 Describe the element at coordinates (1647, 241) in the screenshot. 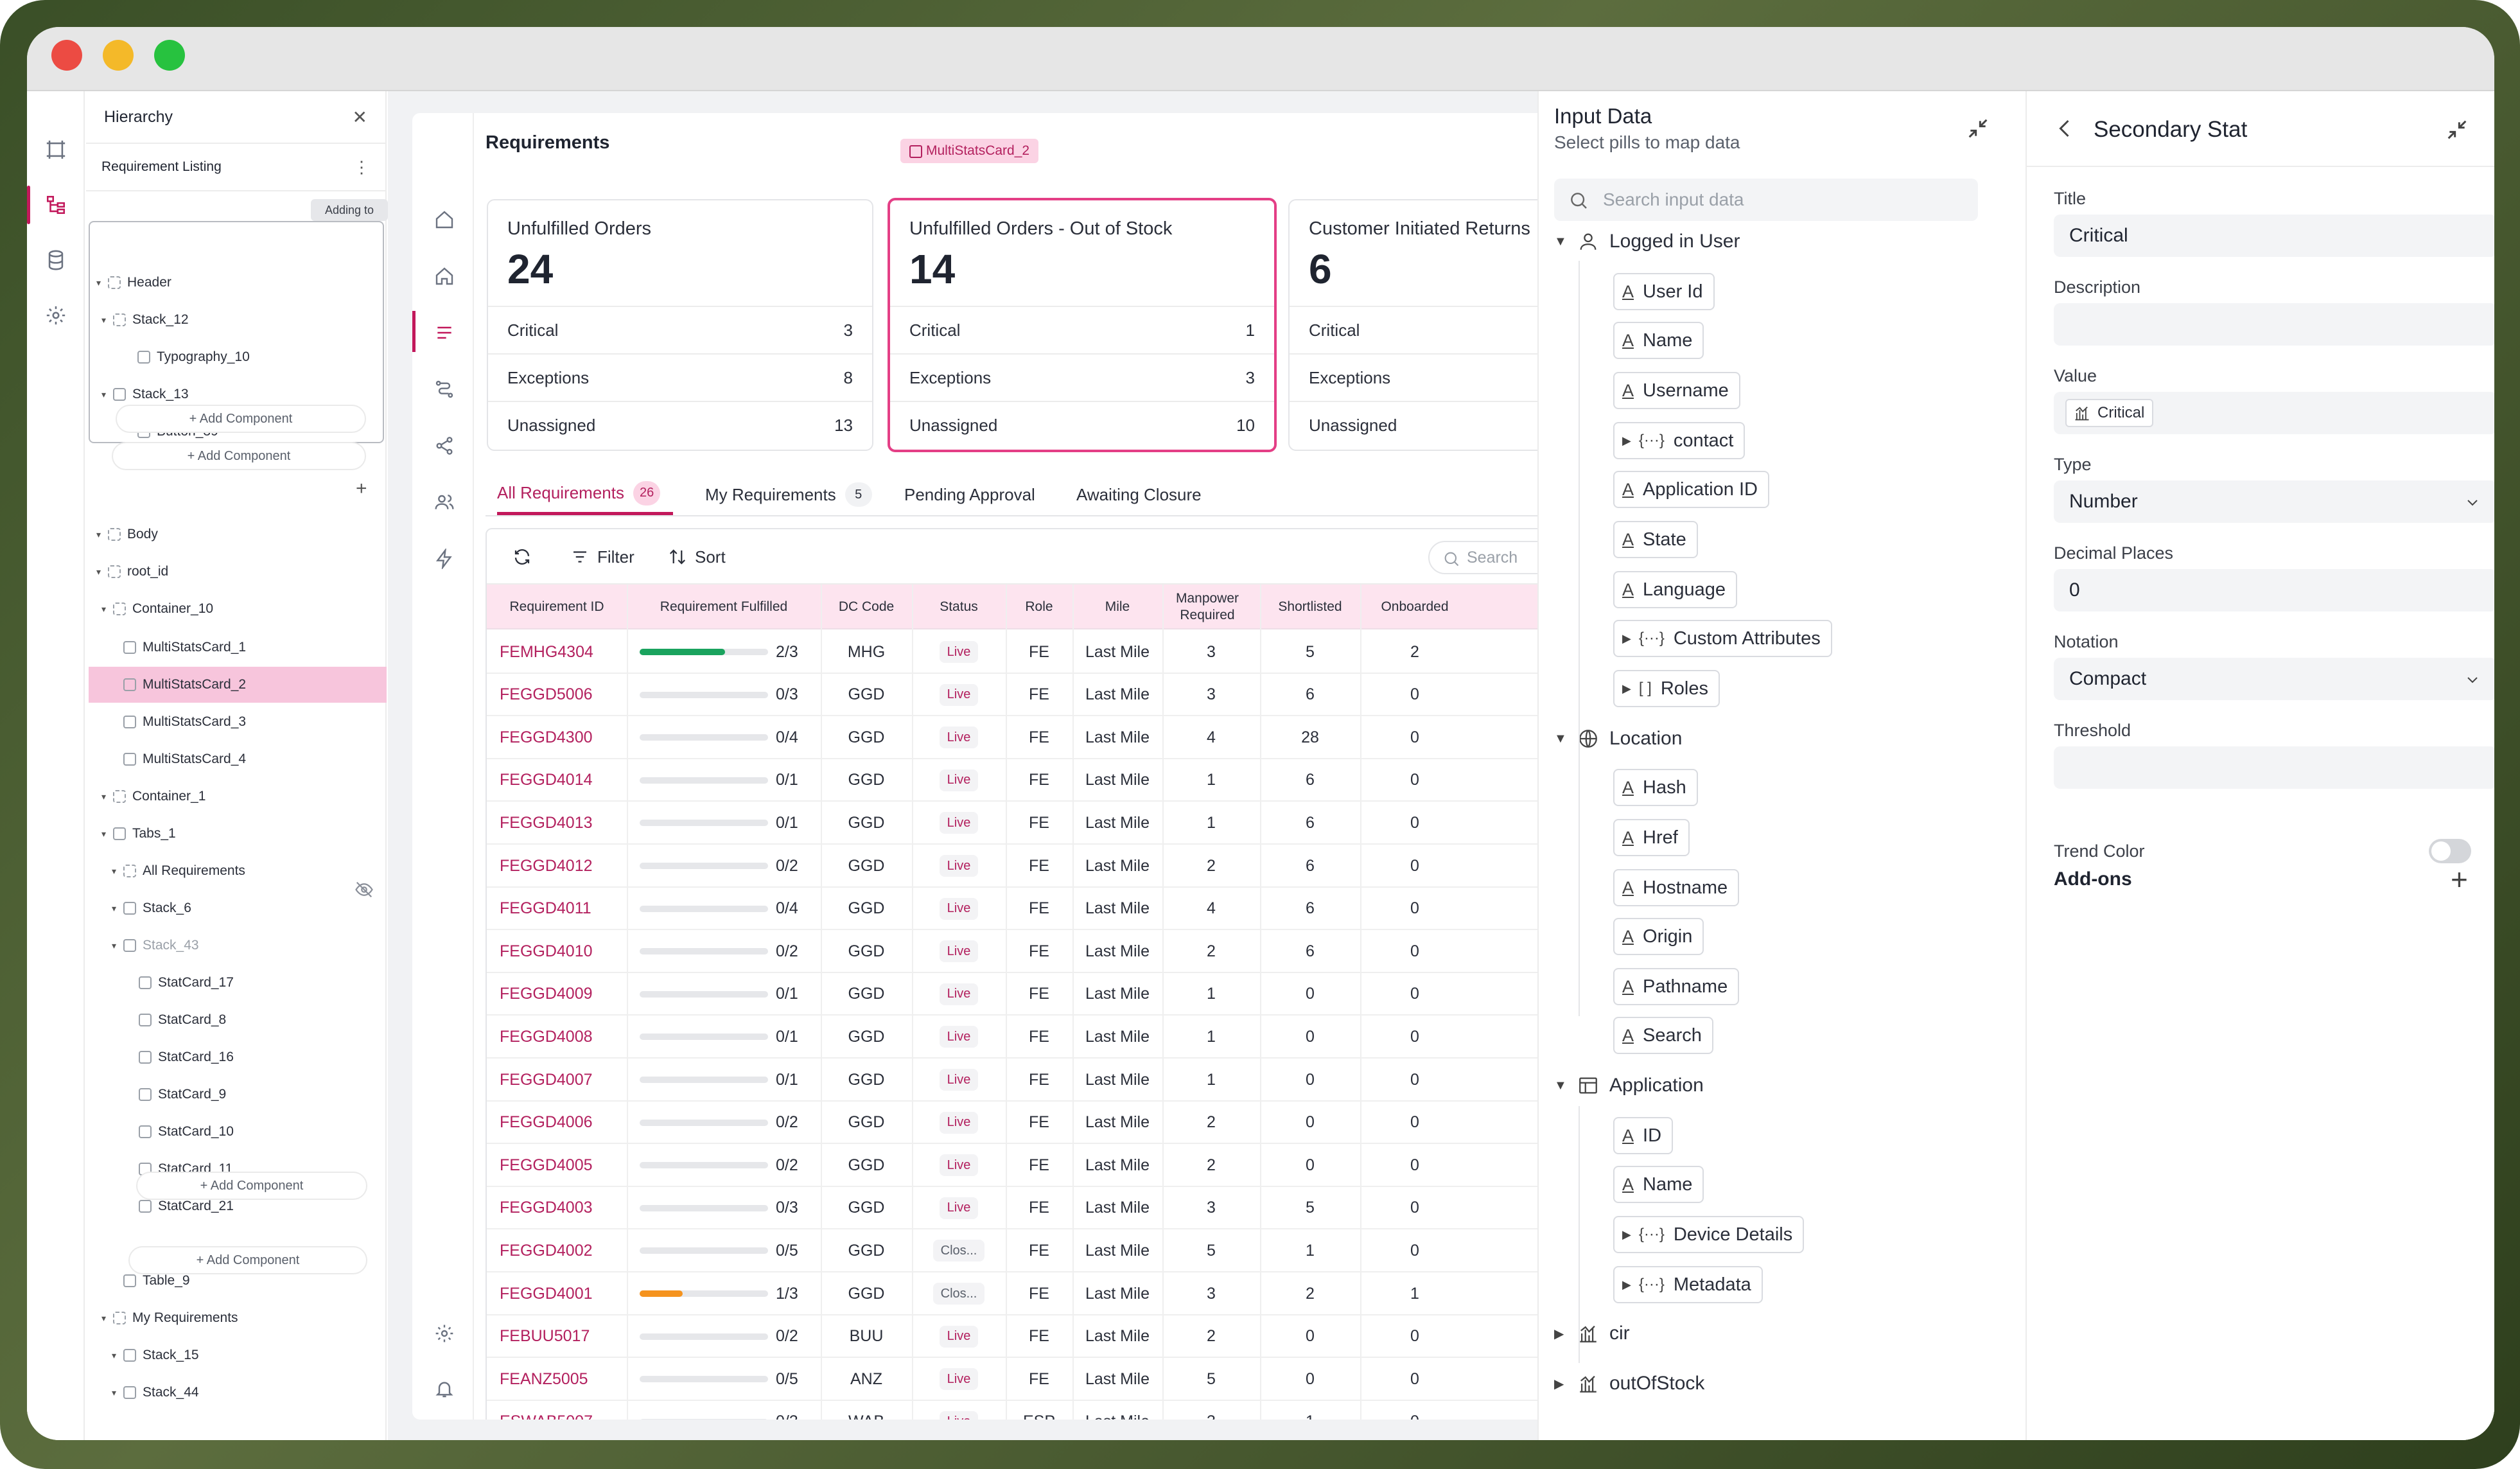

I see `input-group-logged-in-user: ▼ Logged in User` at that location.